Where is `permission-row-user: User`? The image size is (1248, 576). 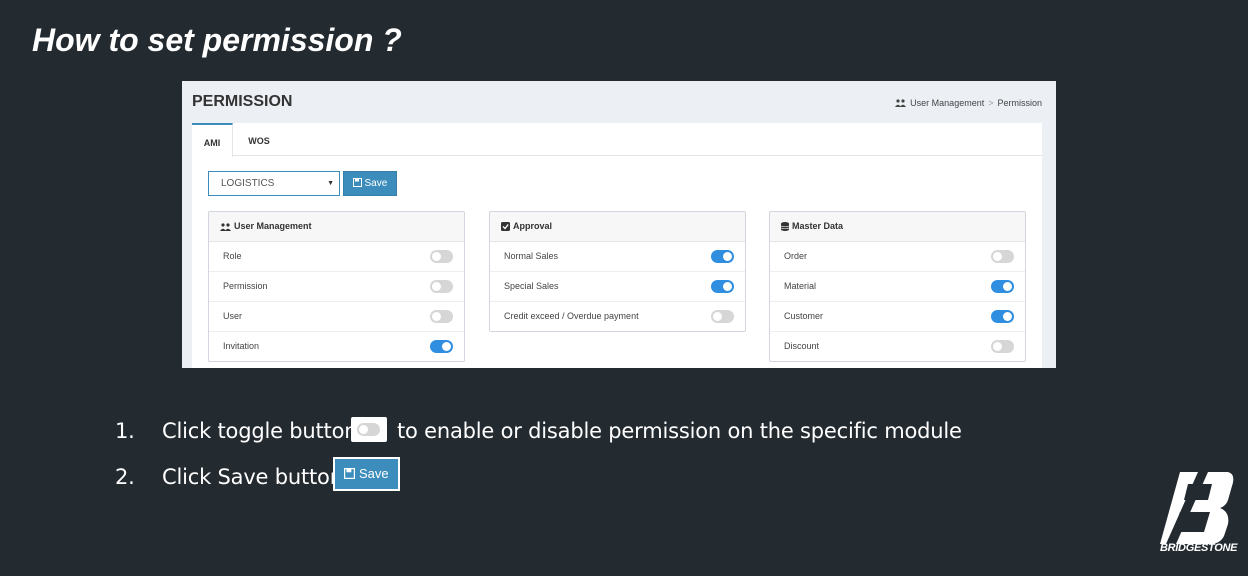
permission-row-user: User is located at coordinates (336, 317).